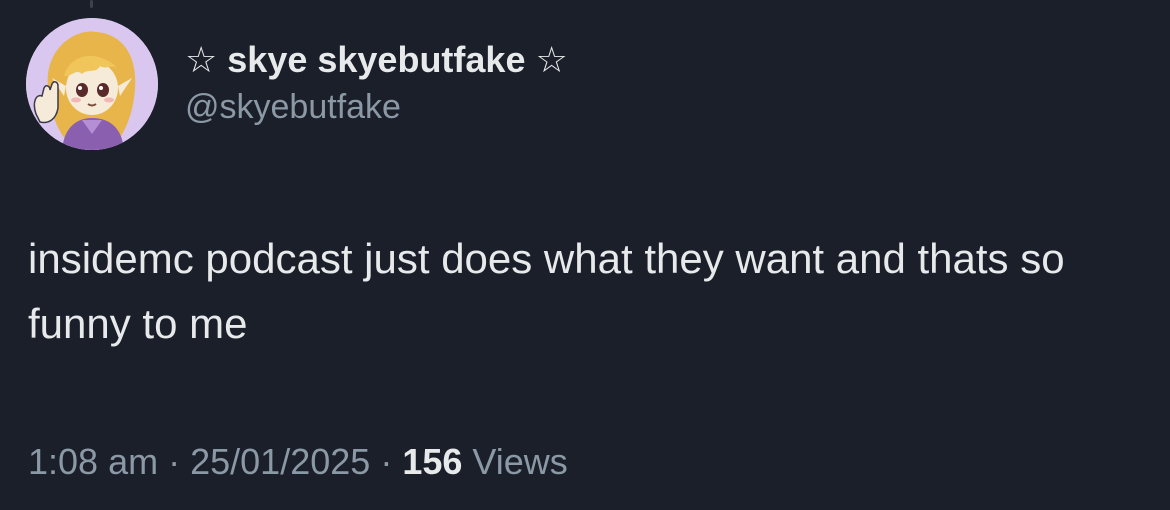 Image resolution: width=1170 pixels, height=510 pixels. Describe the element at coordinates (520, 461) in the screenshot. I see `views-label: Views` at that location.